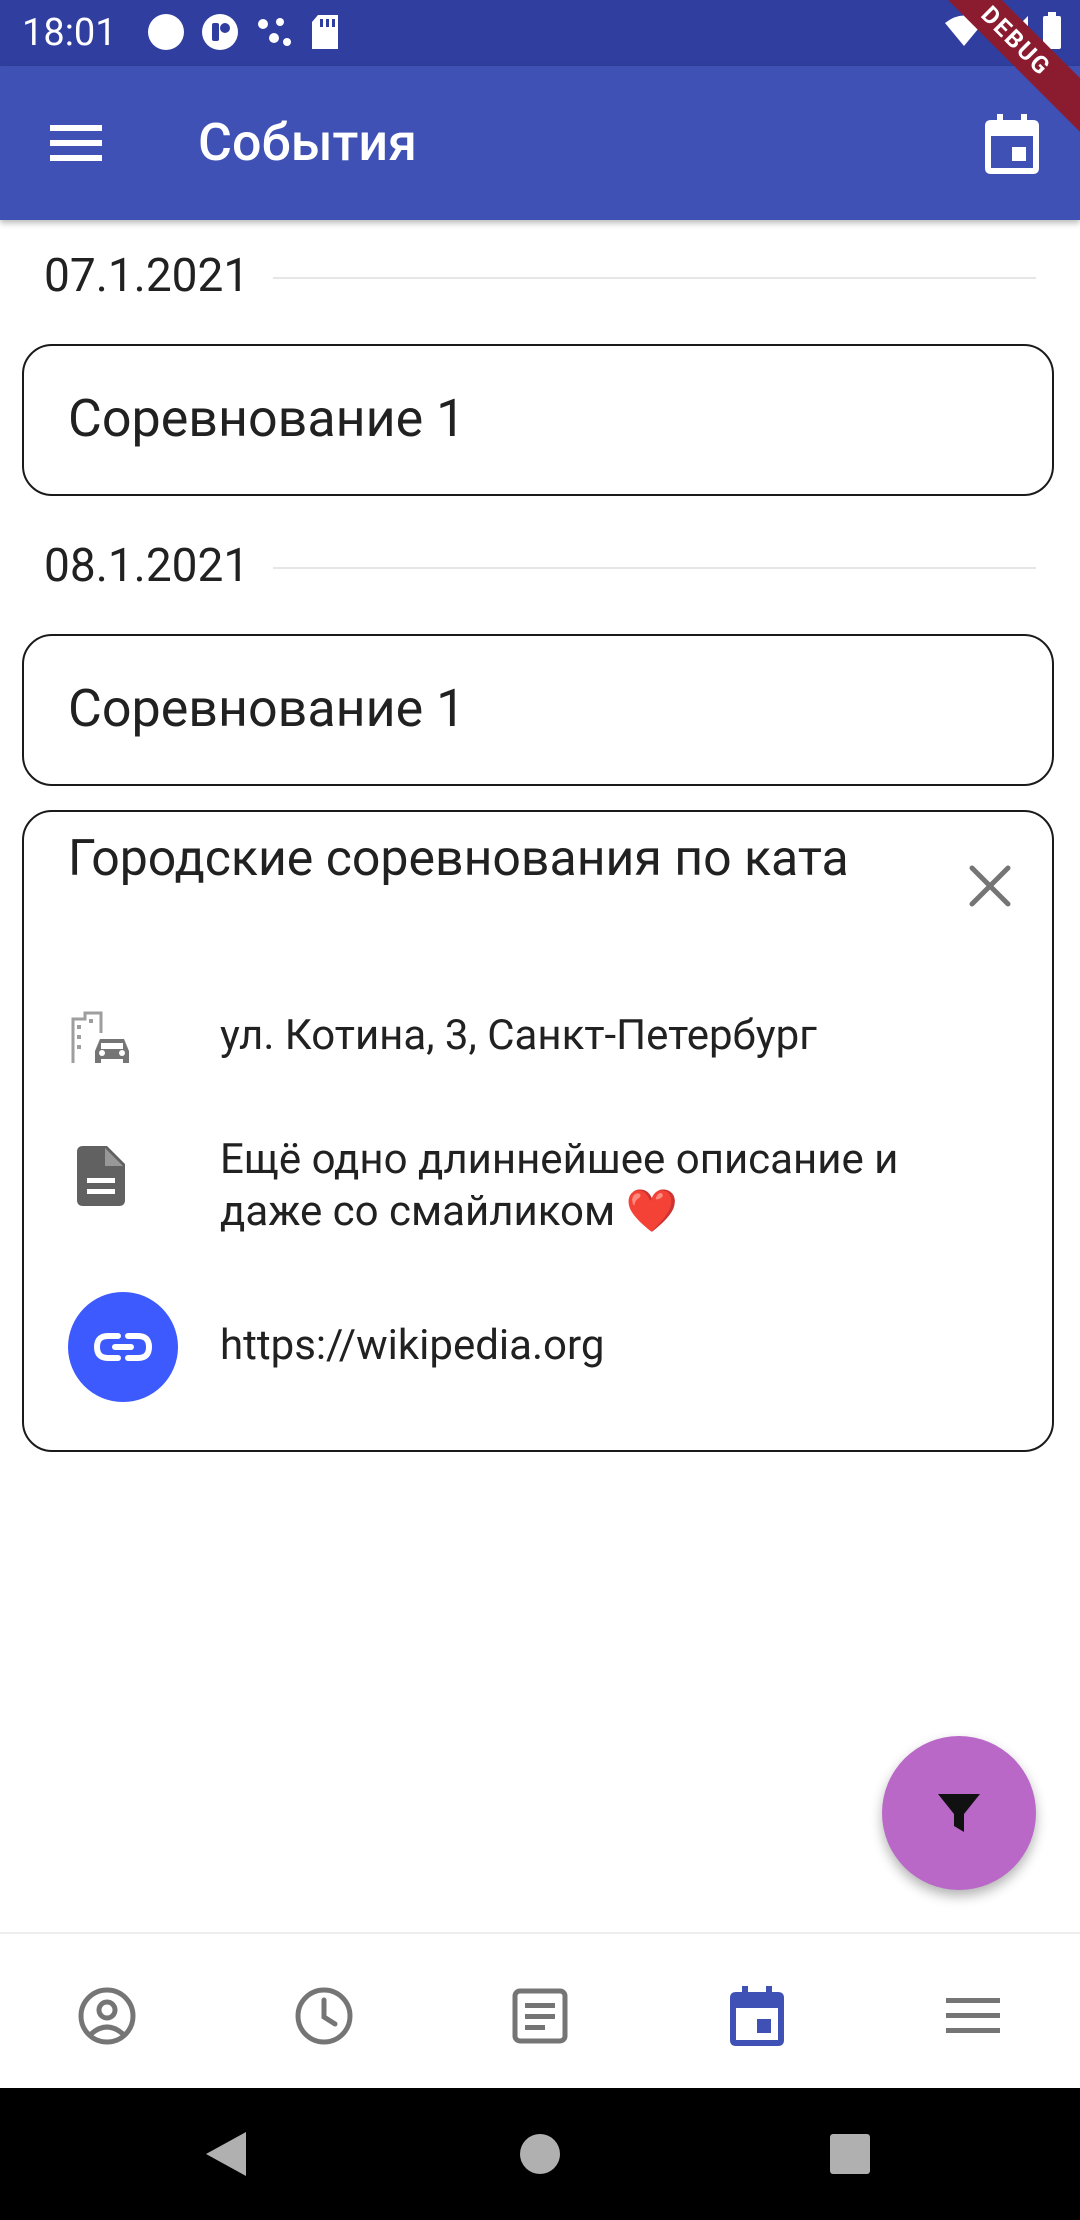 Image resolution: width=1080 pixels, height=2220 pixels. I want to click on hamburger-menu-icon, so click(76, 143).